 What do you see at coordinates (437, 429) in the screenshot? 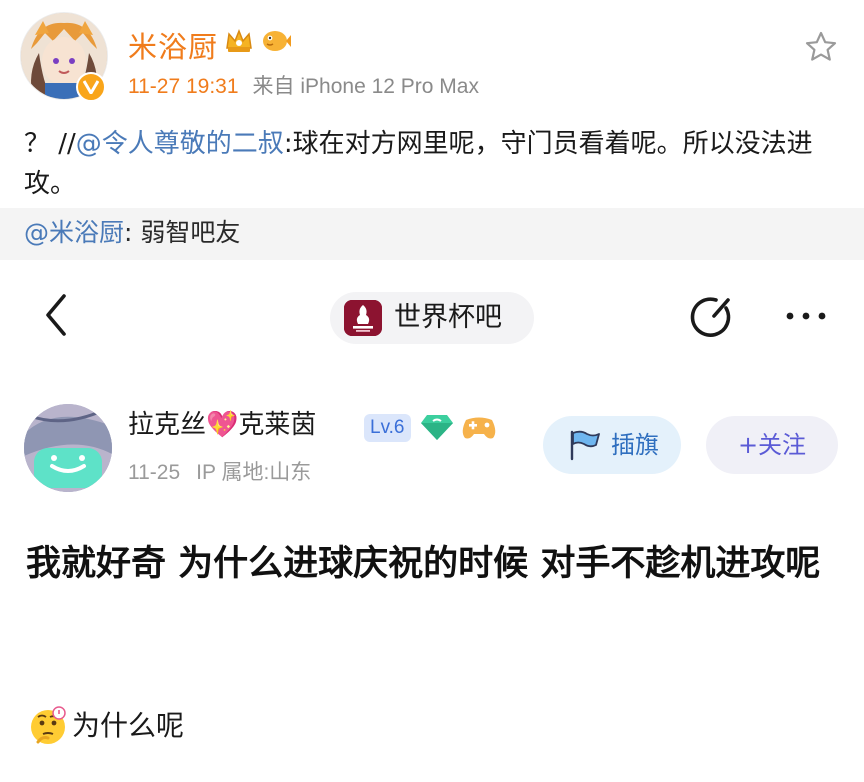
I see `gem-badge-icon` at bounding box center [437, 429].